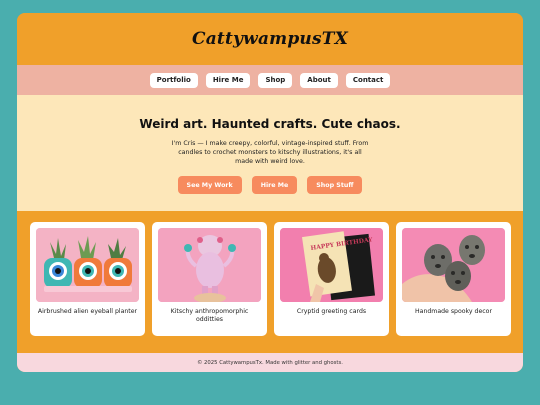 The image size is (540, 405). I want to click on gallery-card: Kitschy anthropomorphic odditties, so click(209, 279).